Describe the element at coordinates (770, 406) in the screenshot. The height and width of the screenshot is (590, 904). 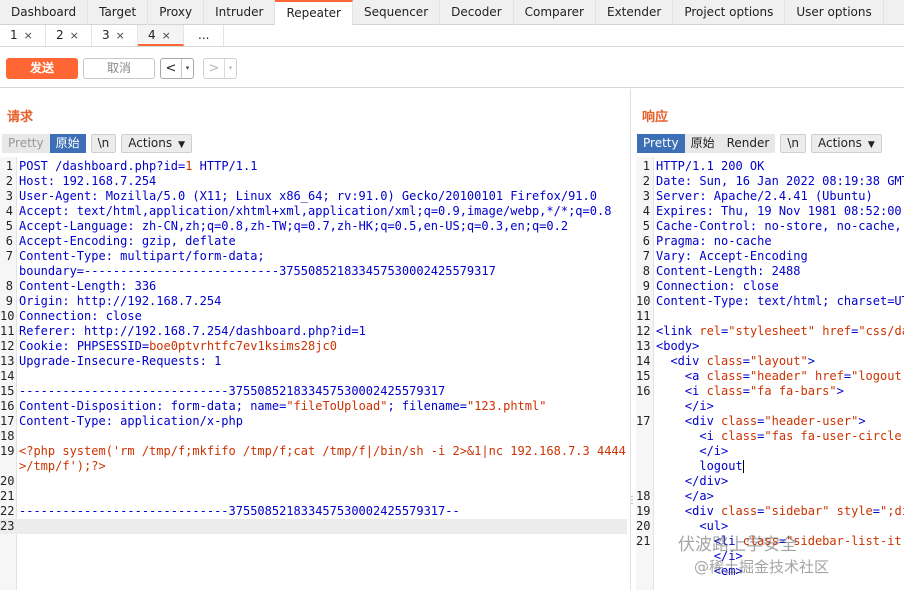
I see `response-code-line: </i>` at that location.